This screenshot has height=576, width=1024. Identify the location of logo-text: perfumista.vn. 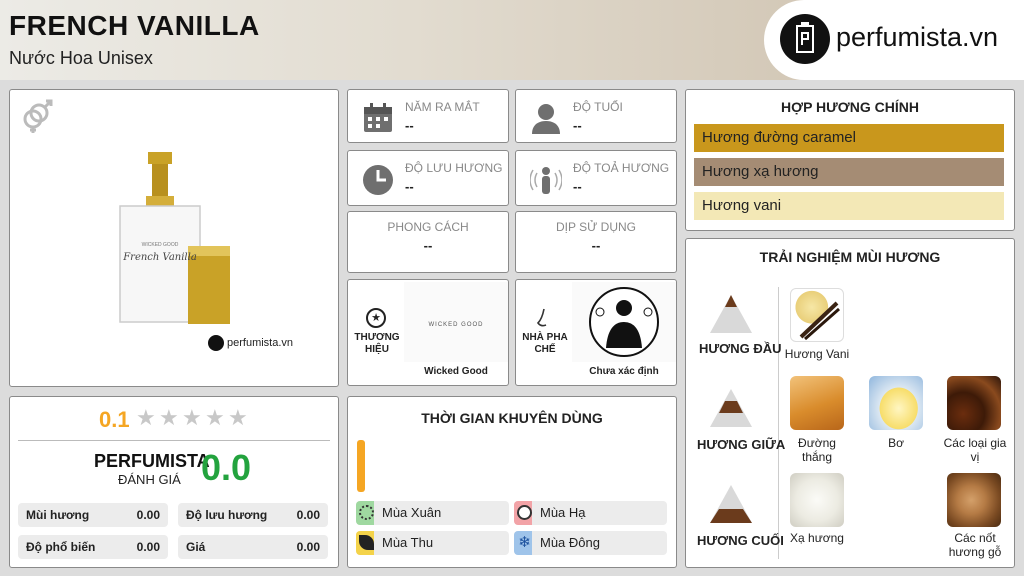
(917, 37).